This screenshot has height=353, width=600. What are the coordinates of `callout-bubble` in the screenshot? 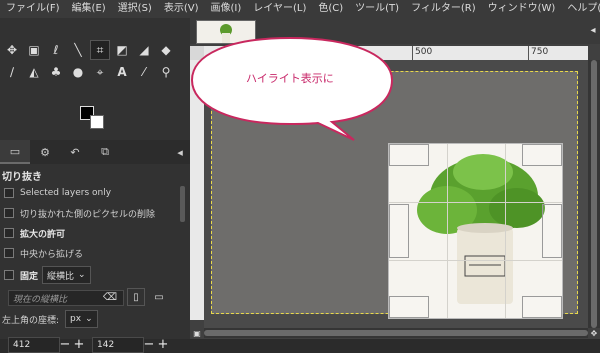 It's located at (292, 88).